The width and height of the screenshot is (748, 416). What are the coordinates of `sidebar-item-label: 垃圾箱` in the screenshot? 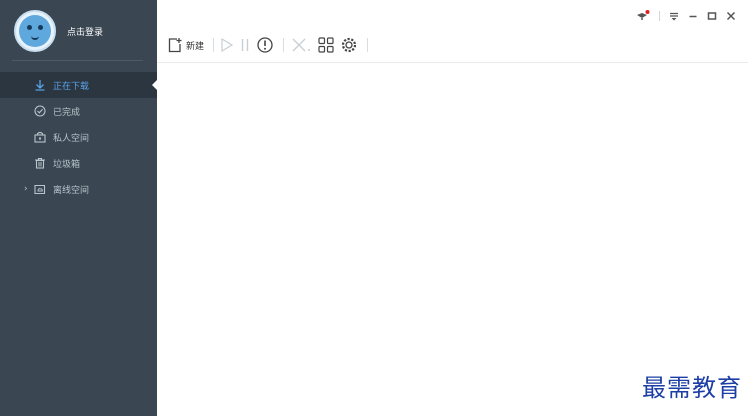 It's located at (67, 164).